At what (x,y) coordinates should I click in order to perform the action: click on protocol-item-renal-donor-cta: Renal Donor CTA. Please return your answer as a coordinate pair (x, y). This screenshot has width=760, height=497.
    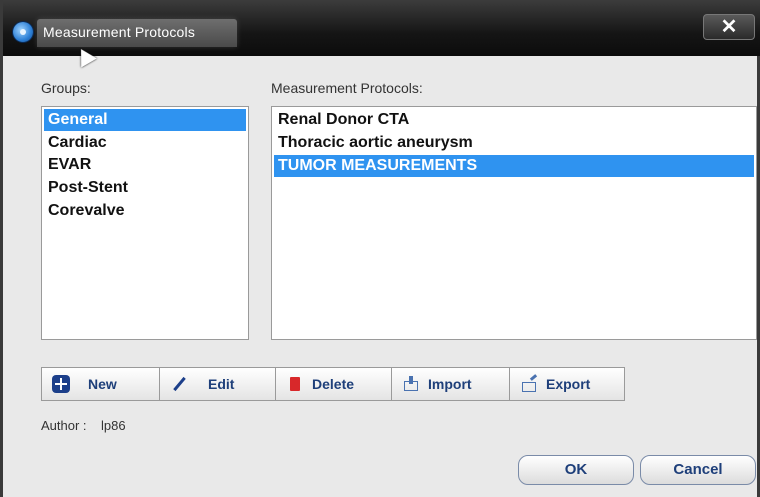
    Looking at the image, I should click on (514, 120).